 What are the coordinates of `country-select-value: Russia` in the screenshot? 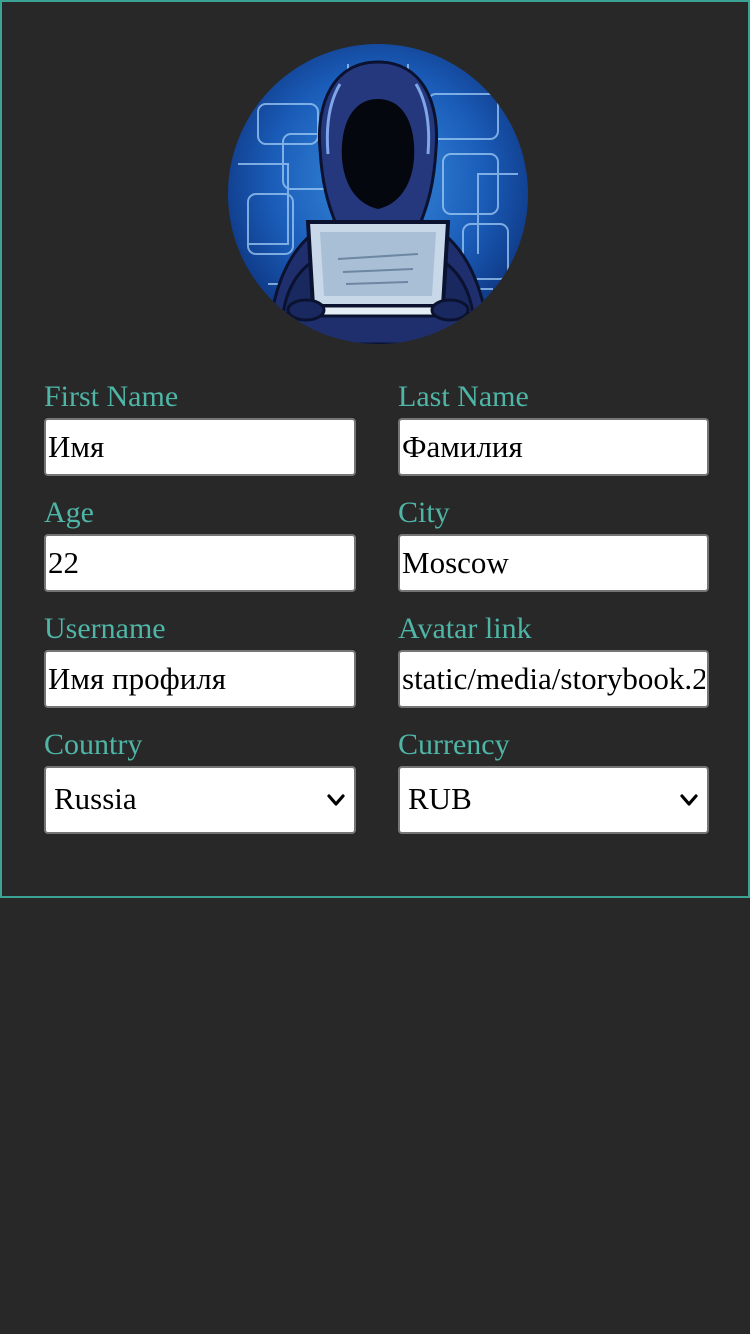 It's located at (95, 798).